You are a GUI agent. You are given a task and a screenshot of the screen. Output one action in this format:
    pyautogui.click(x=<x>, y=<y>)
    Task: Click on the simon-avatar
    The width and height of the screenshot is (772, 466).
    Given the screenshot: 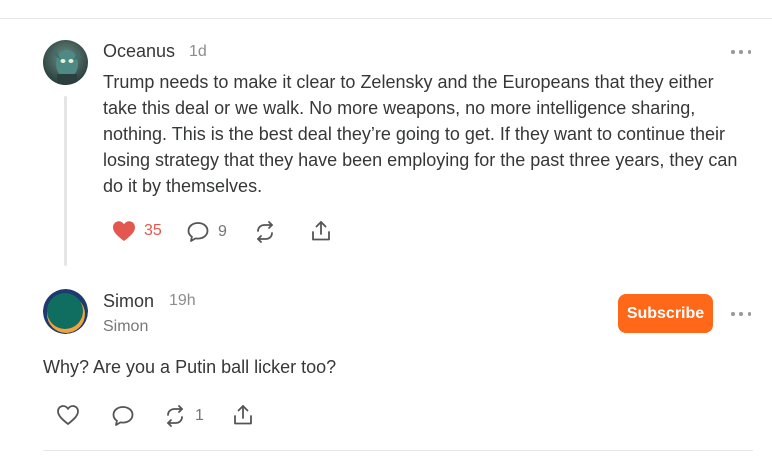 What is the action you would take?
    pyautogui.click(x=65, y=311)
    